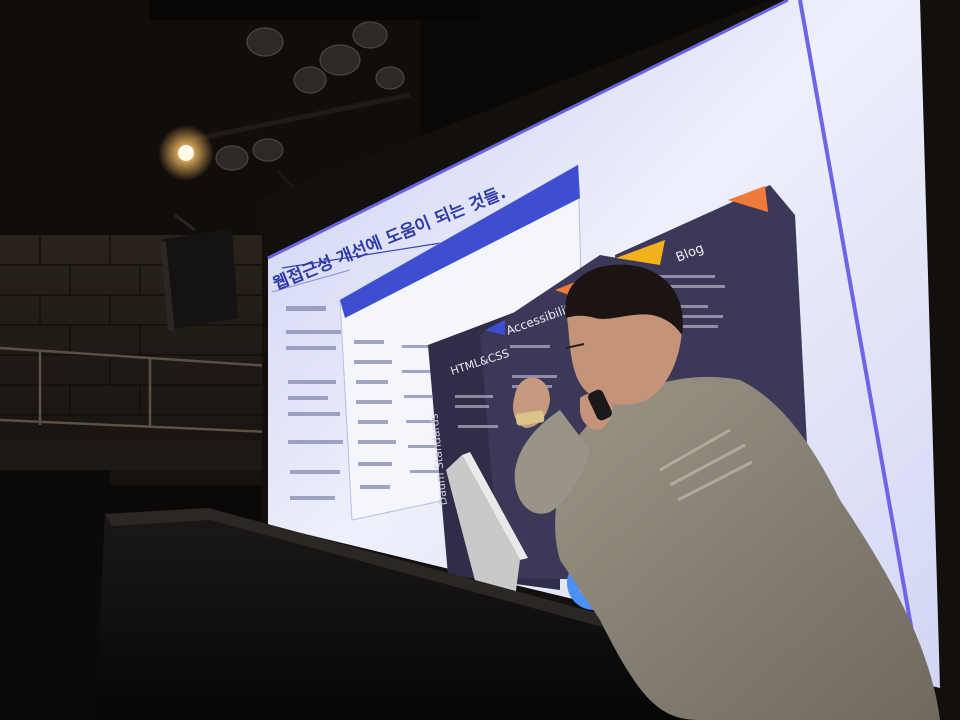 Image resolution: width=960 pixels, height=720 pixels. What do you see at coordinates (55, 595) in the screenshot?
I see `lower-left-shadow` at bounding box center [55, 595].